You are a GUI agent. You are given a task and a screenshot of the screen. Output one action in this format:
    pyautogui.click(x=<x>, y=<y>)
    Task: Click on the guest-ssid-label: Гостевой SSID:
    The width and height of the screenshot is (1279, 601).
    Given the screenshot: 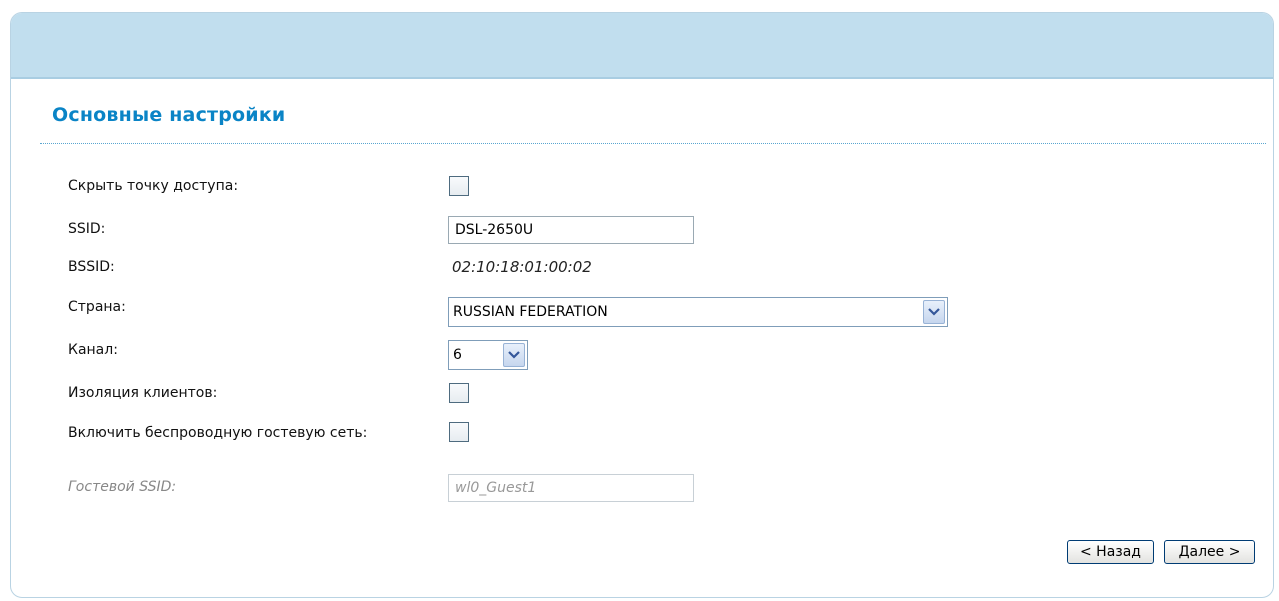 What is the action you would take?
    pyautogui.click(x=122, y=487)
    